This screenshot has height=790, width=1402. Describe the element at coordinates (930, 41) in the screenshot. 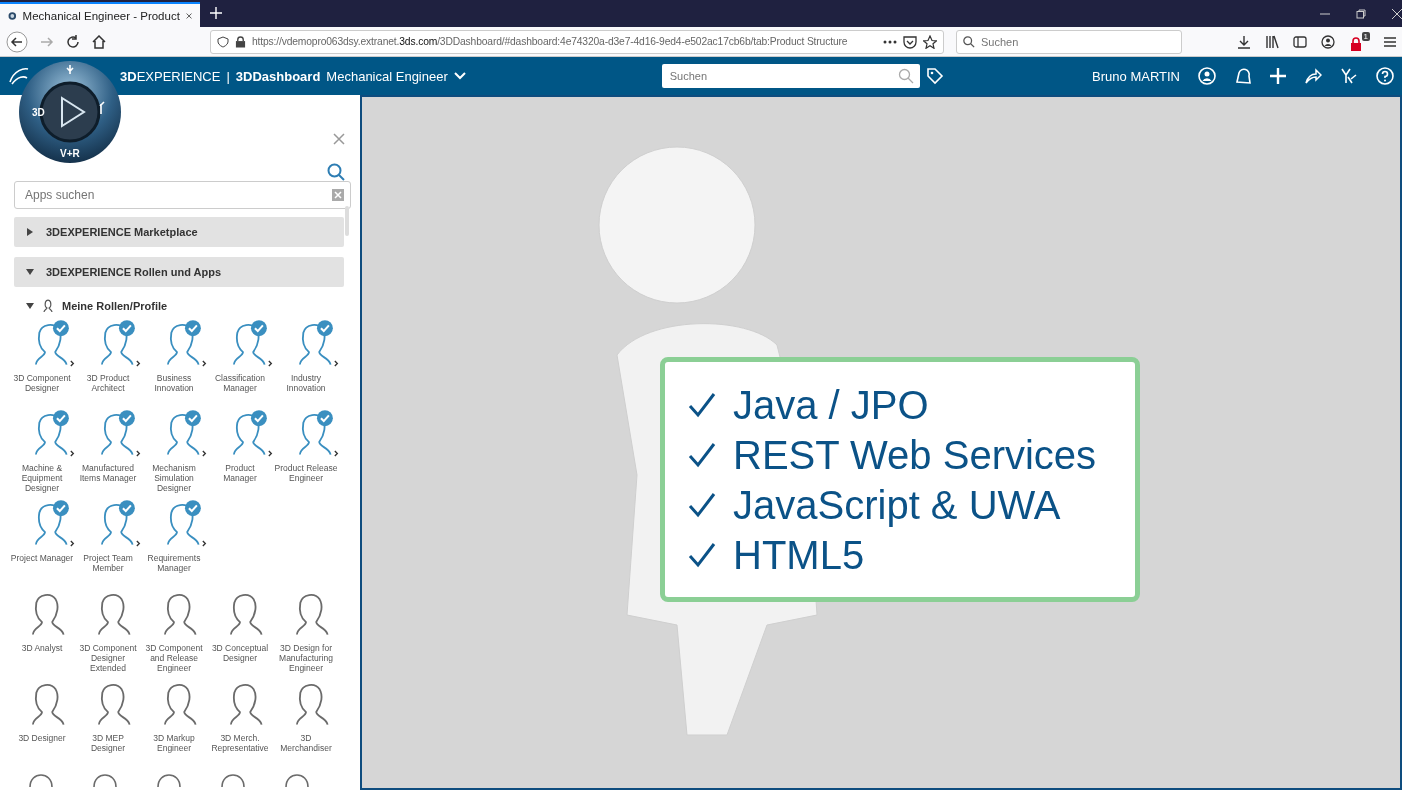

I see `star-icon` at that location.